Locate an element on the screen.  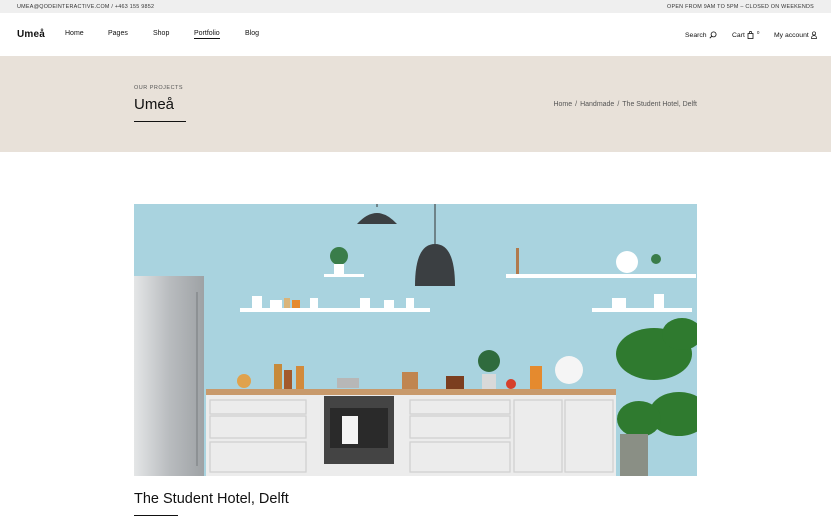
cart-button: Cart 0 is located at coordinates (746, 34).